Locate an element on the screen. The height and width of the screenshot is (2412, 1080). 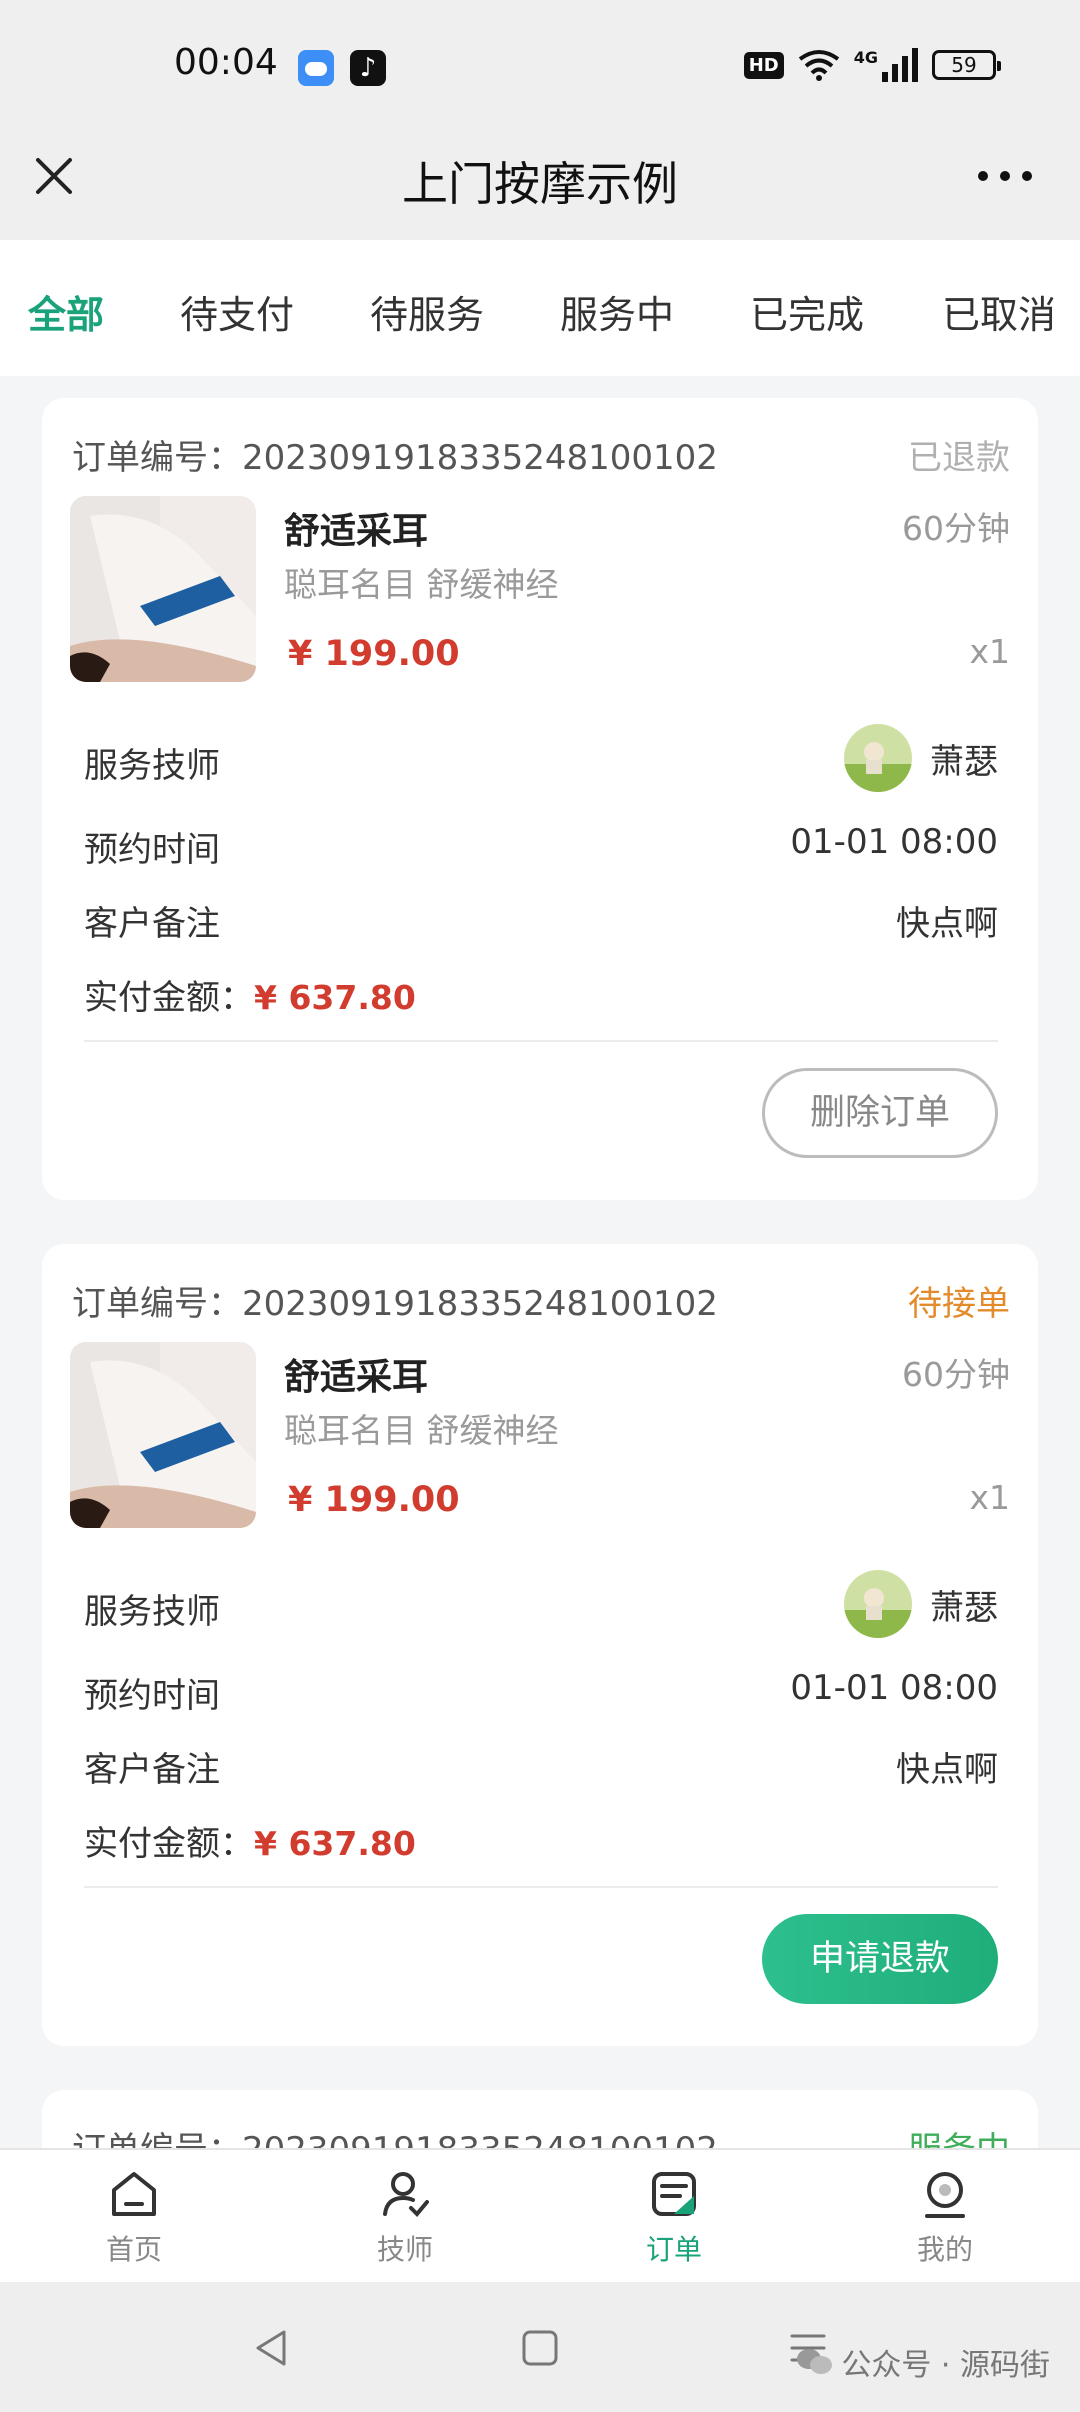
profile-icon is located at coordinates (945, 2194).